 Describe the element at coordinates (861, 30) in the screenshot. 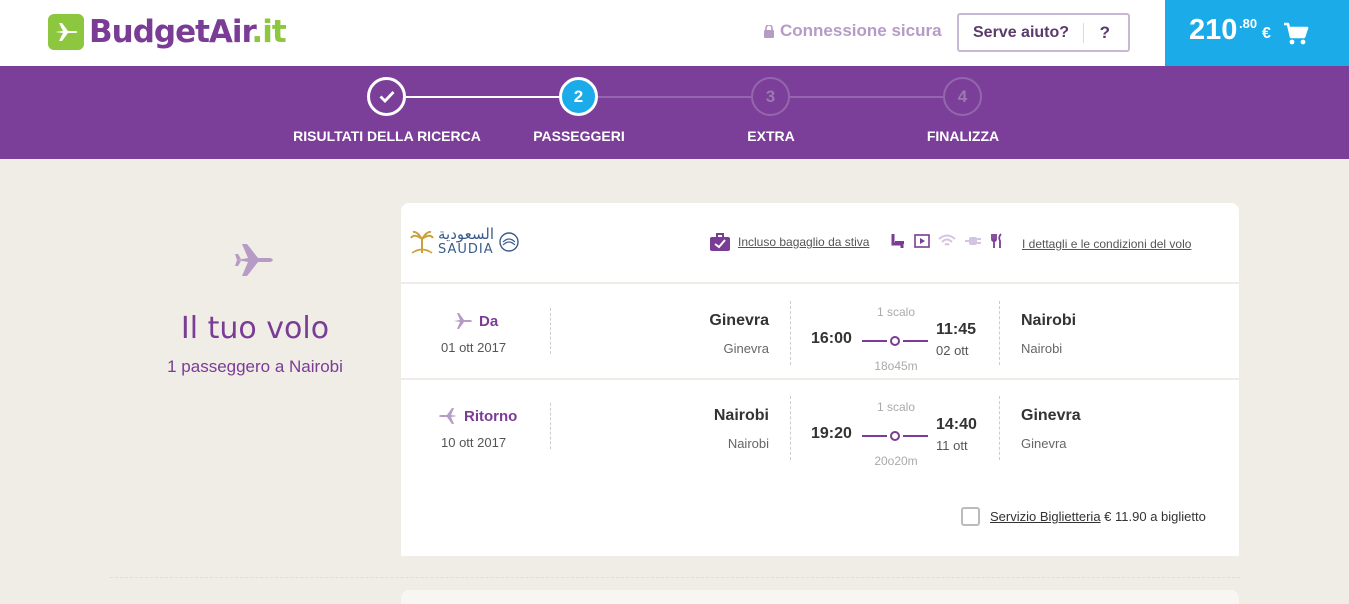

I see `secure-label: Connessione sicura` at that location.